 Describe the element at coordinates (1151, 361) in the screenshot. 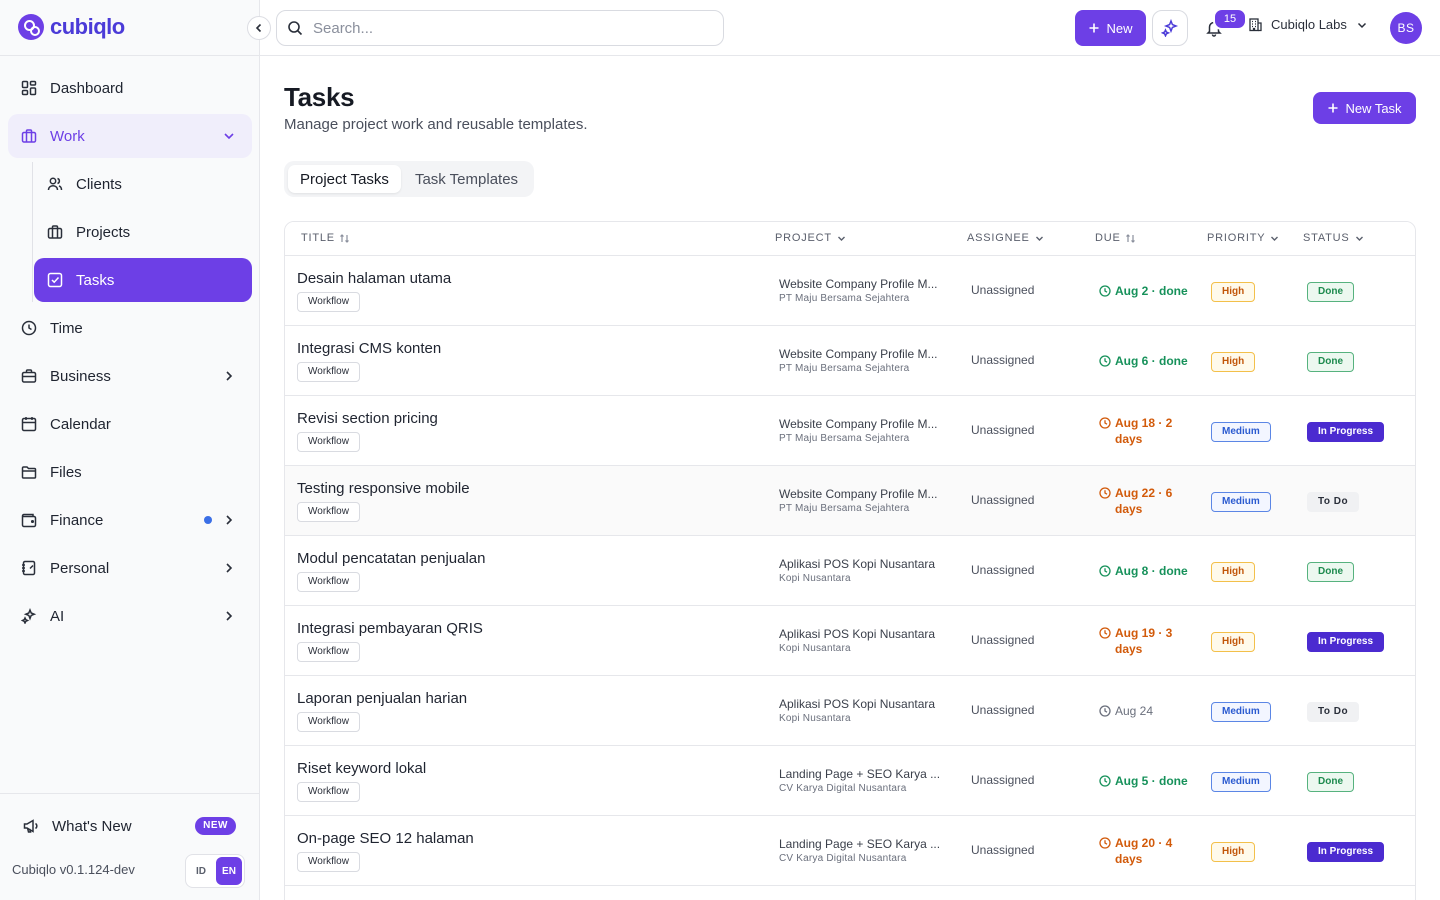

I see `due-date-label: Aug 6 · done` at that location.